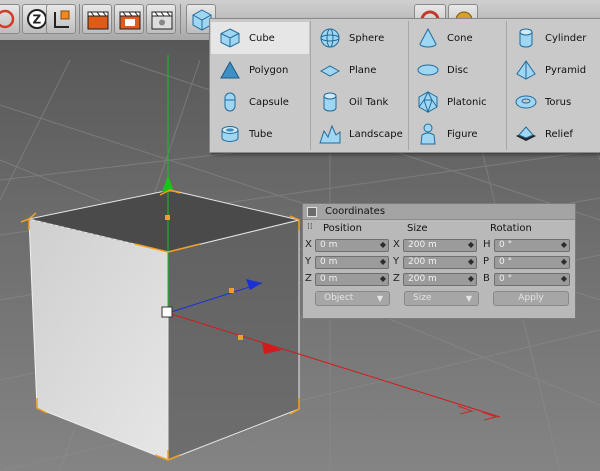 This screenshot has width=600, height=471. What do you see at coordinates (231, 290) in the screenshot?
I see `z-axis-point-handle` at bounding box center [231, 290].